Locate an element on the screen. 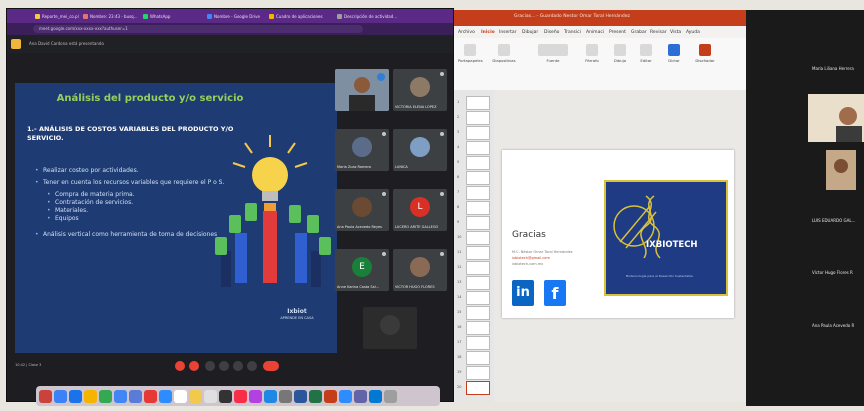 This screenshot has height=411, width=864. participant-tile: VICTOR HUGO FLORES is located at coordinates (420, 270).